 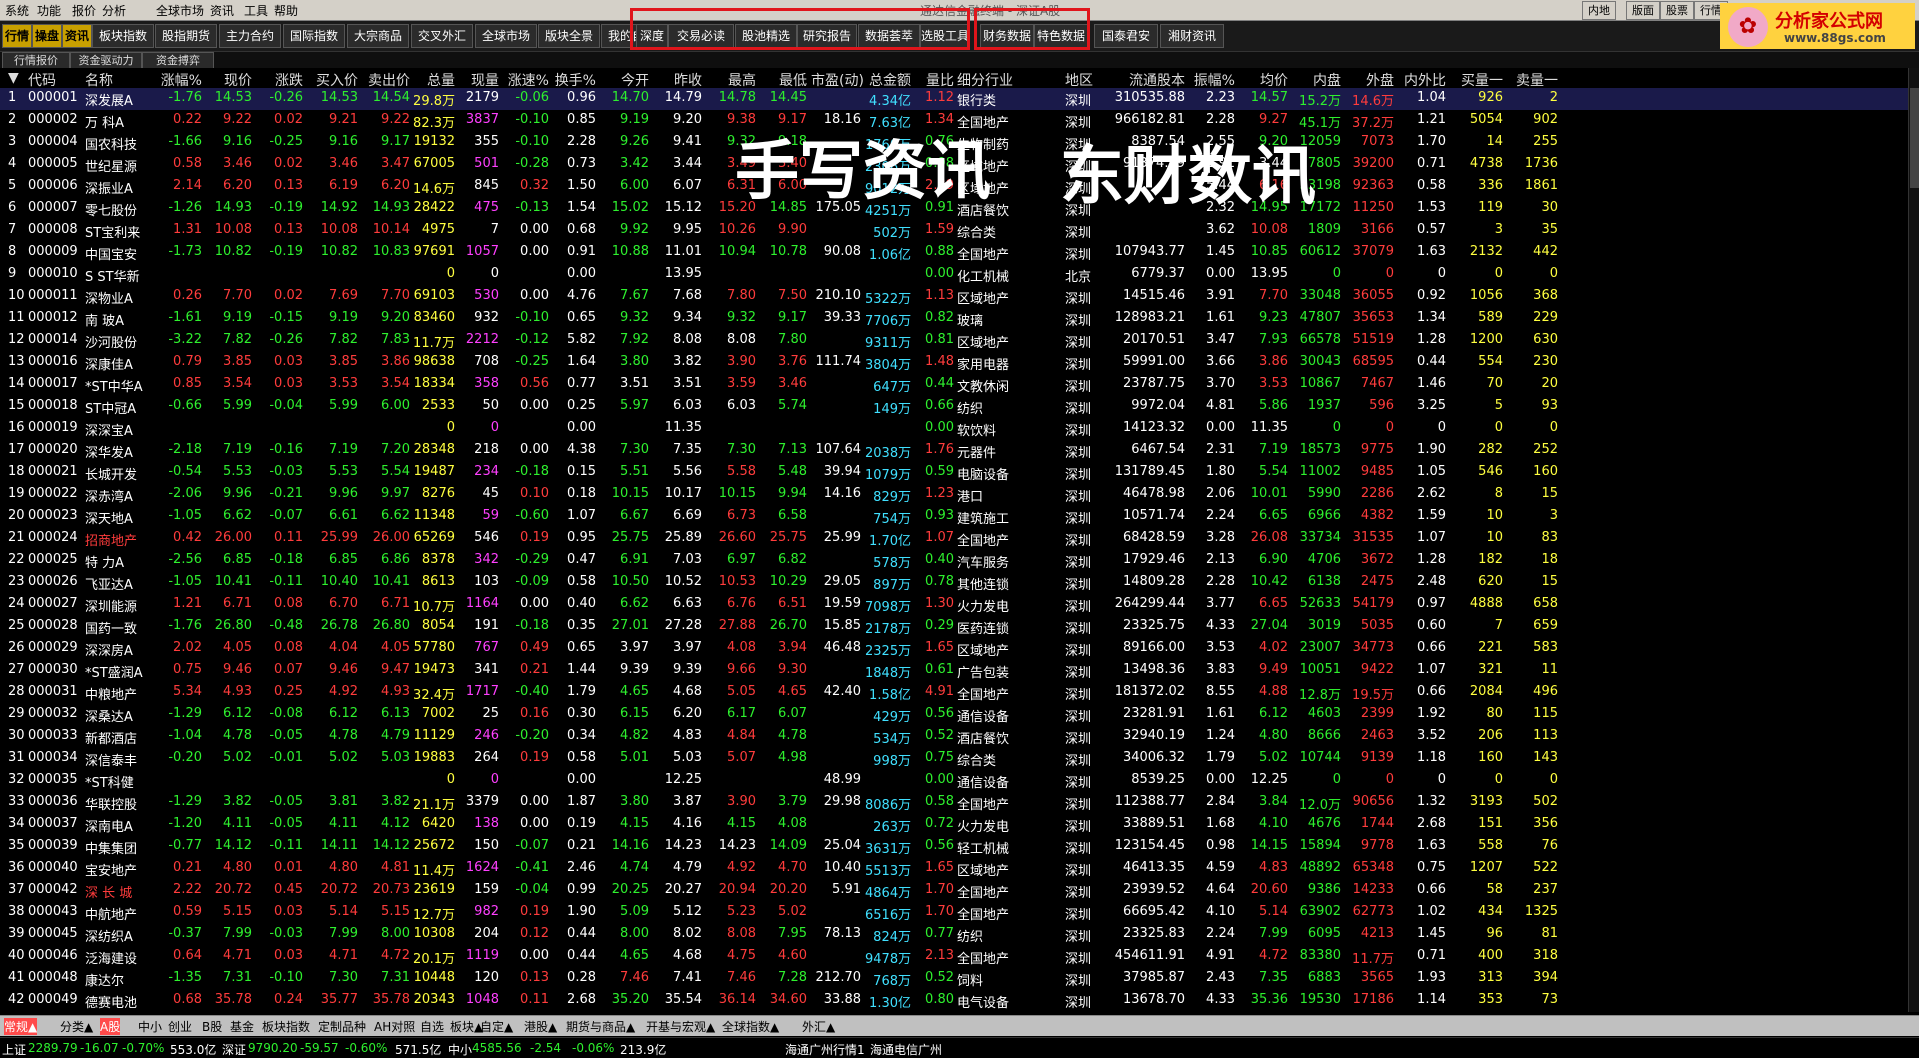 I want to click on bottom-tab-16: 全球指数▲, so click(x=750, y=1026).